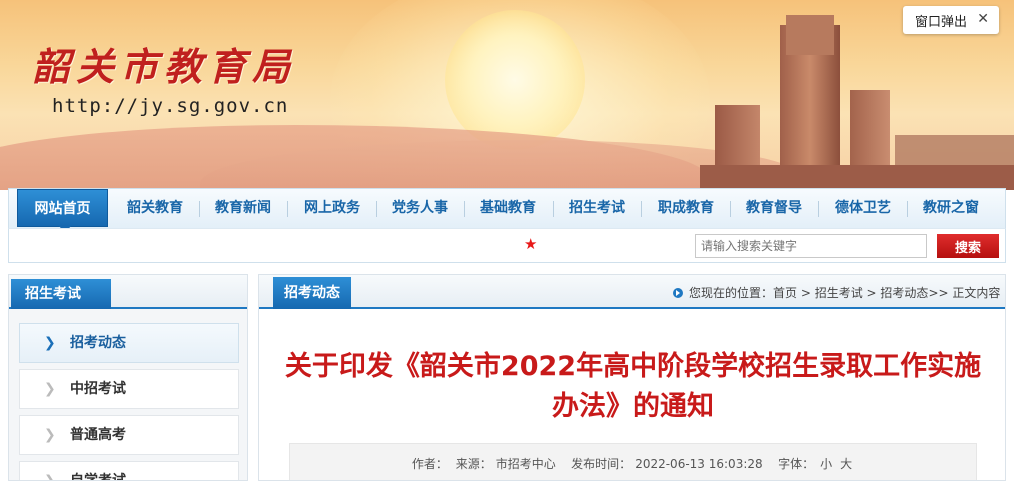 The image size is (1014, 481). What do you see at coordinates (796, 464) in the screenshot?
I see `font-size-label: 字体：` at bounding box center [796, 464].